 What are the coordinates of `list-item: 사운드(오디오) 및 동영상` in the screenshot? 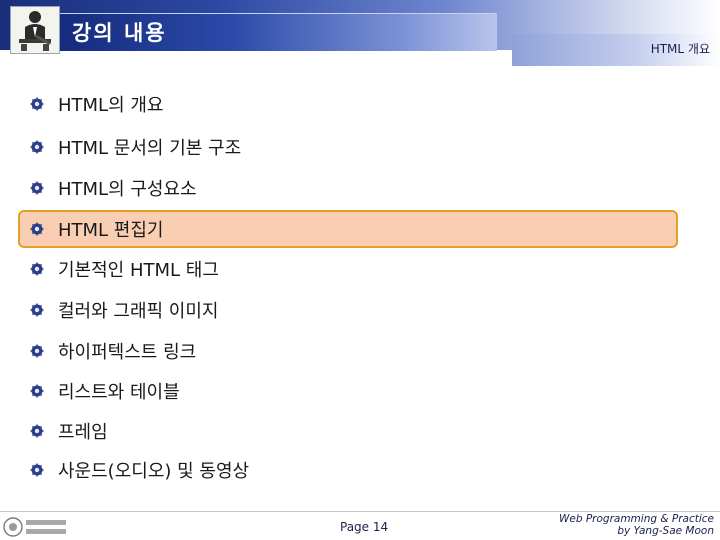 It's located at (136, 470).